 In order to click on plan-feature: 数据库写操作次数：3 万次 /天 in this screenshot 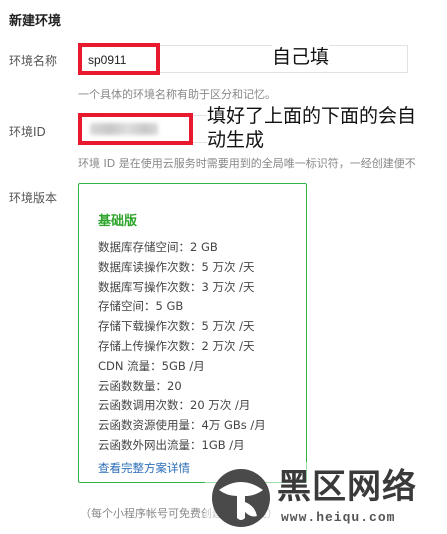, I will do `click(176, 286)`.